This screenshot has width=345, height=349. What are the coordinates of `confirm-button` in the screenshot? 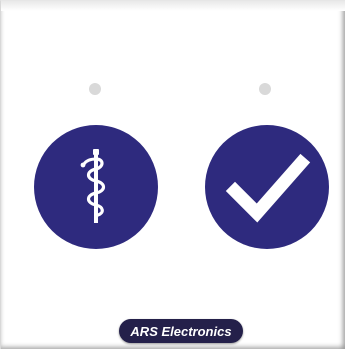 It's located at (267, 187).